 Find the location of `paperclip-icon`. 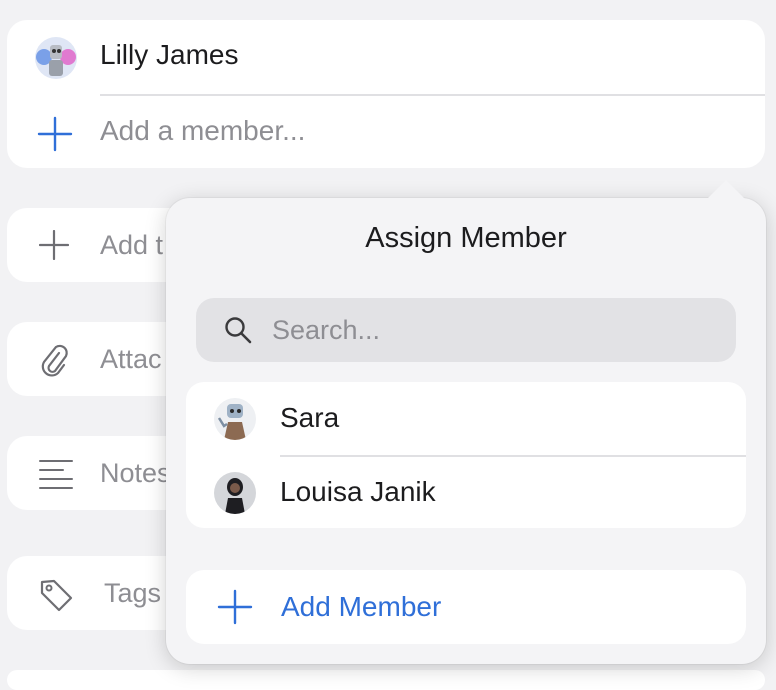

paperclip-icon is located at coordinates (54, 360).